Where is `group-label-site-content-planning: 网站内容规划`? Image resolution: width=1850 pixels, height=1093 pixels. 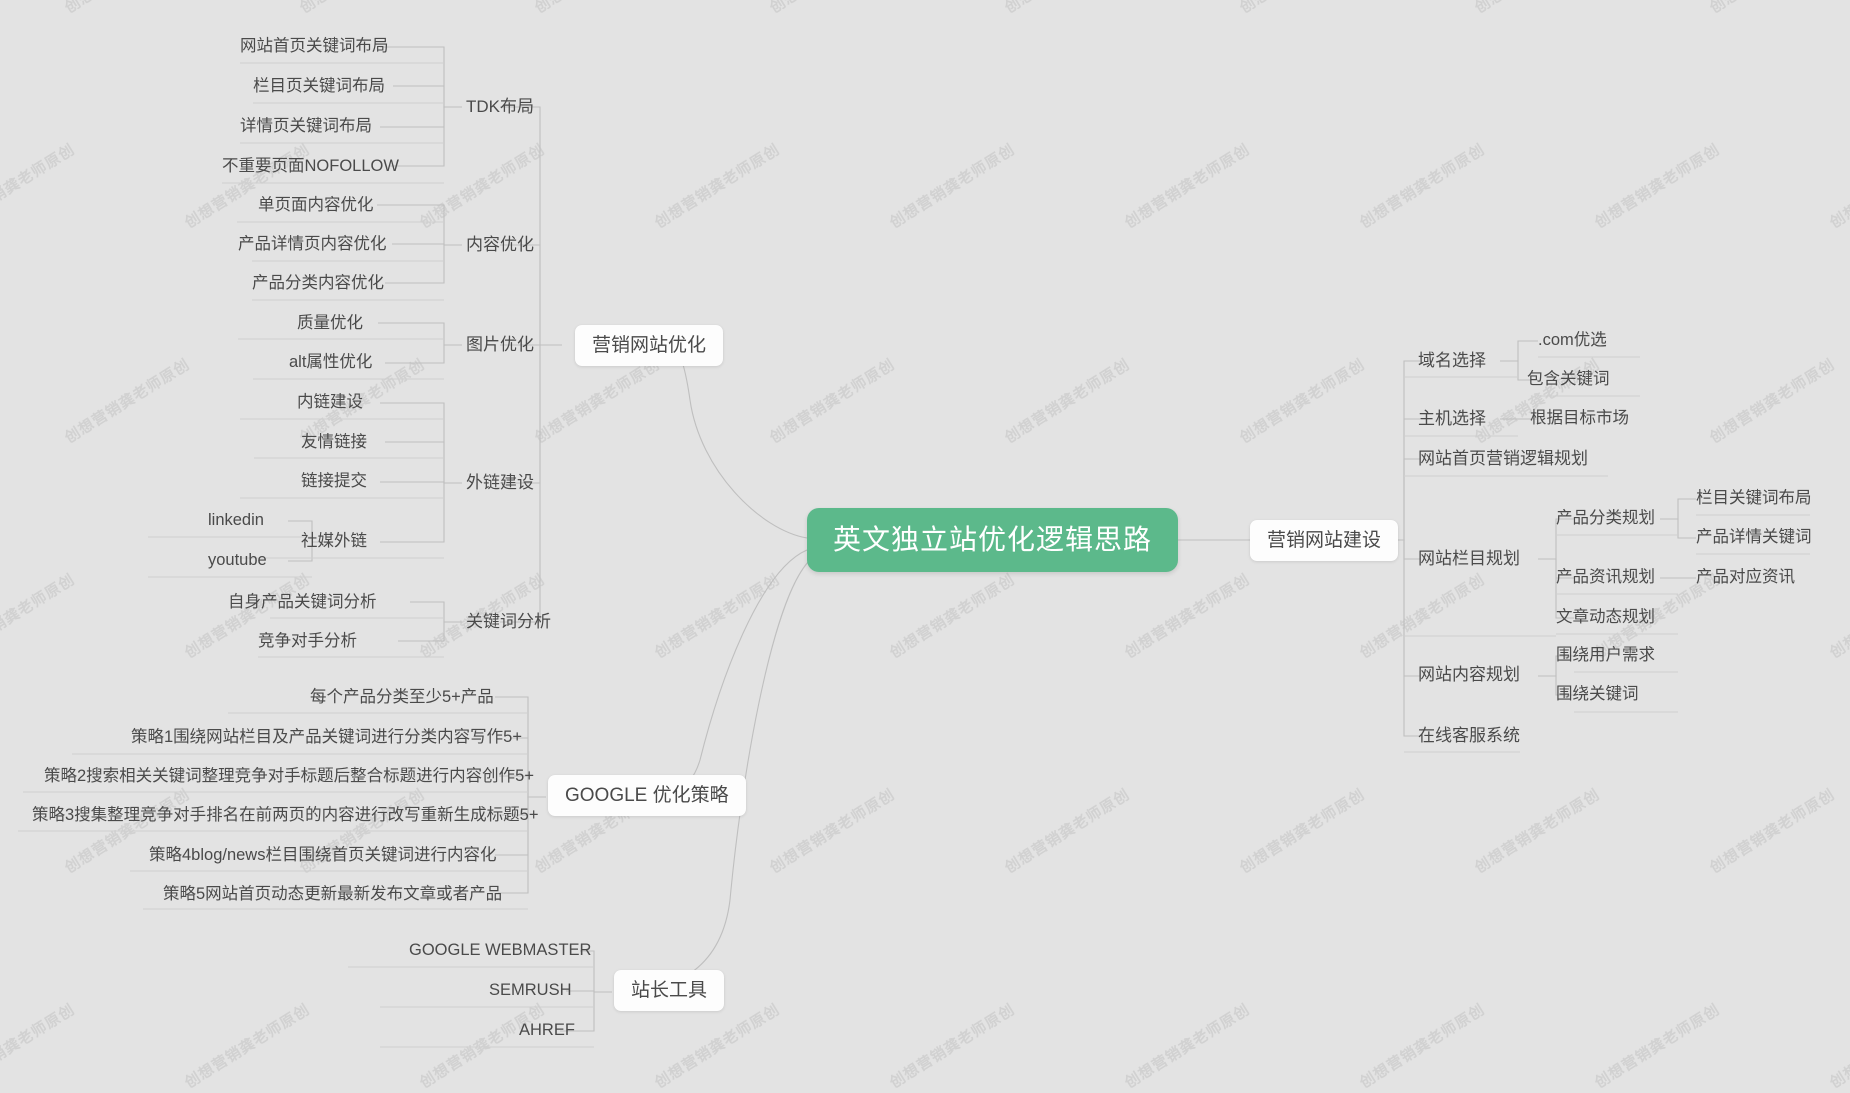 group-label-site-content-planning: 网站内容规划 is located at coordinates (1469, 674).